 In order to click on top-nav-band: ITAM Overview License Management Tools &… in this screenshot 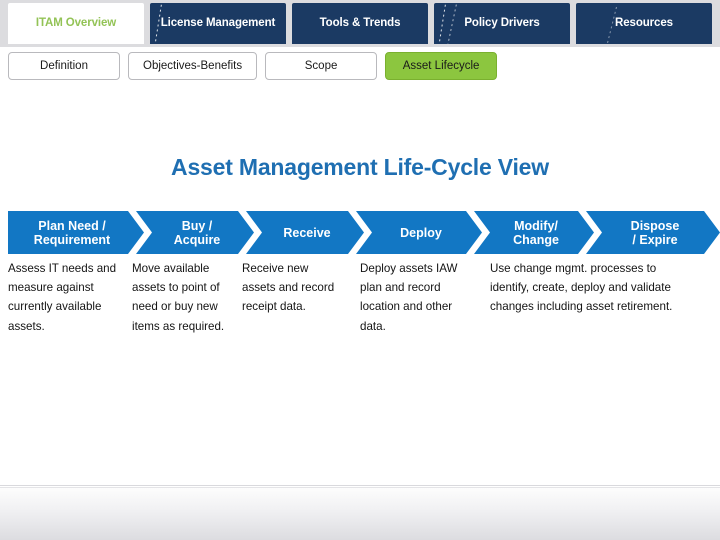, I will do `click(360, 23)`.